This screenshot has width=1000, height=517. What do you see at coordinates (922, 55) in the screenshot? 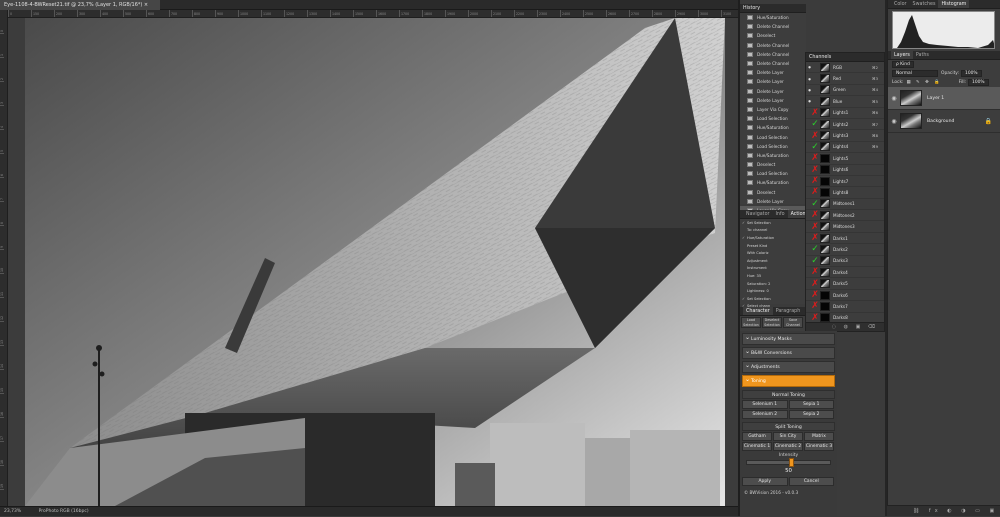
I see `tab-paths: Paths` at bounding box center [922, 55].